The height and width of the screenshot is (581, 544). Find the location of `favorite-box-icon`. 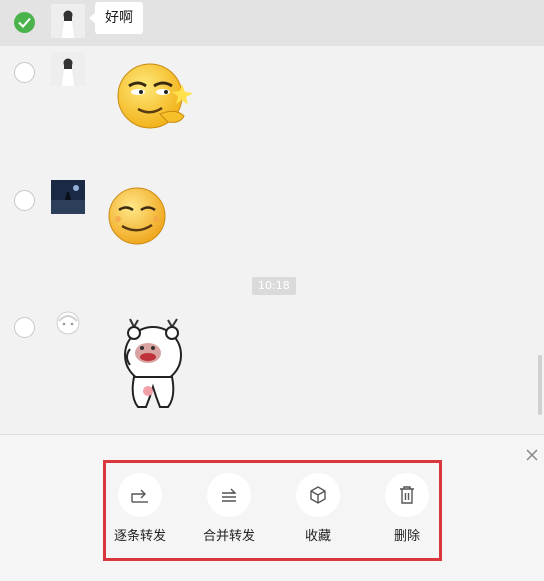

favorite-box-icon is located at coordinates (318, 495).